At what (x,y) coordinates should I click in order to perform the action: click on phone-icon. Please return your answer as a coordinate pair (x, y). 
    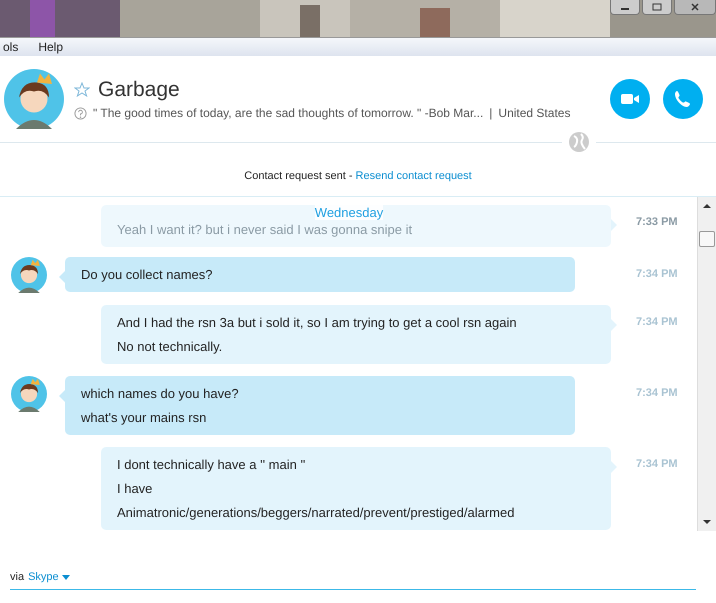
    Looking at the image, I should click on (683, 99).